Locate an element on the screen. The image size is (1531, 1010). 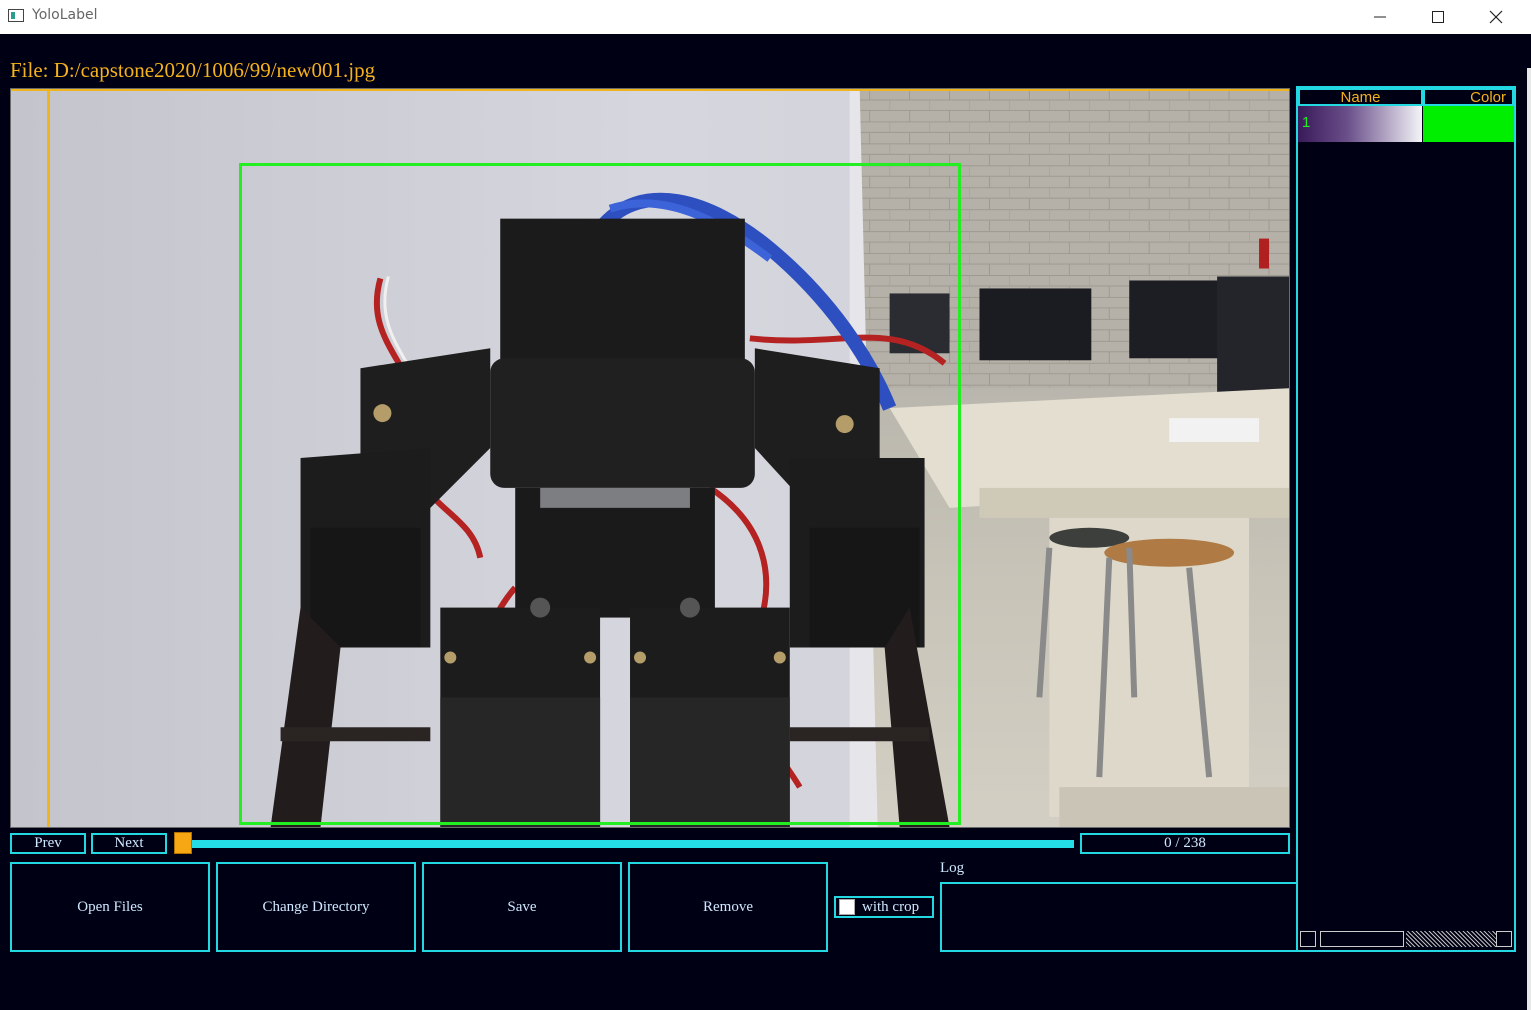
window-edge is located at coordinates (1529, 539).